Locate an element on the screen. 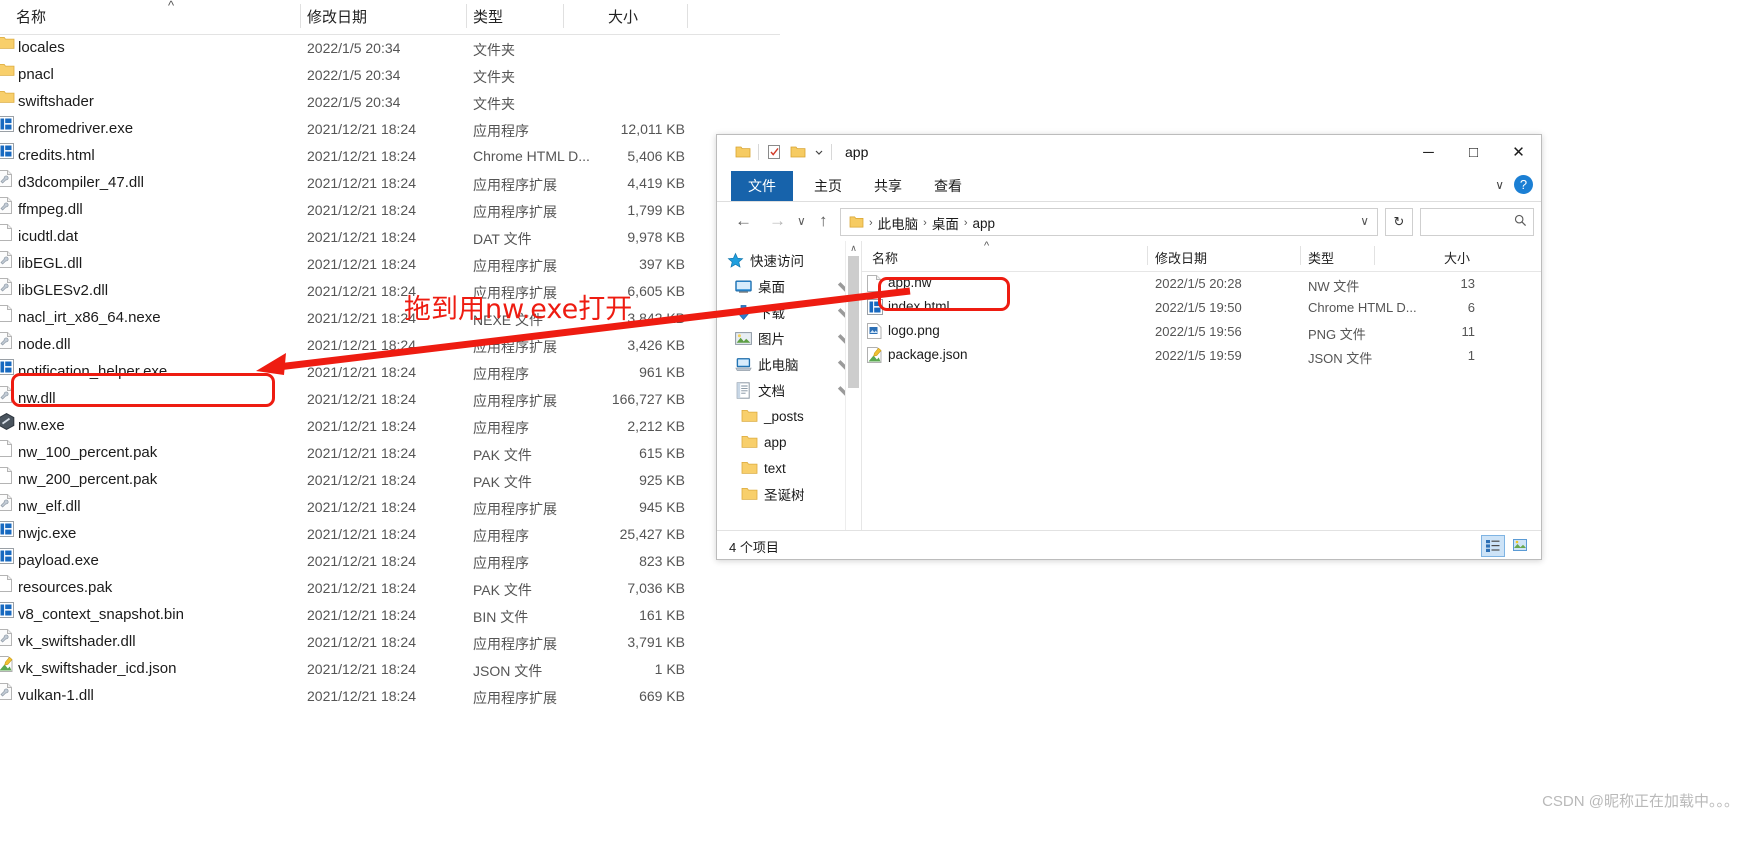  tab-view: 查看 is located at coordinates (948, 186).